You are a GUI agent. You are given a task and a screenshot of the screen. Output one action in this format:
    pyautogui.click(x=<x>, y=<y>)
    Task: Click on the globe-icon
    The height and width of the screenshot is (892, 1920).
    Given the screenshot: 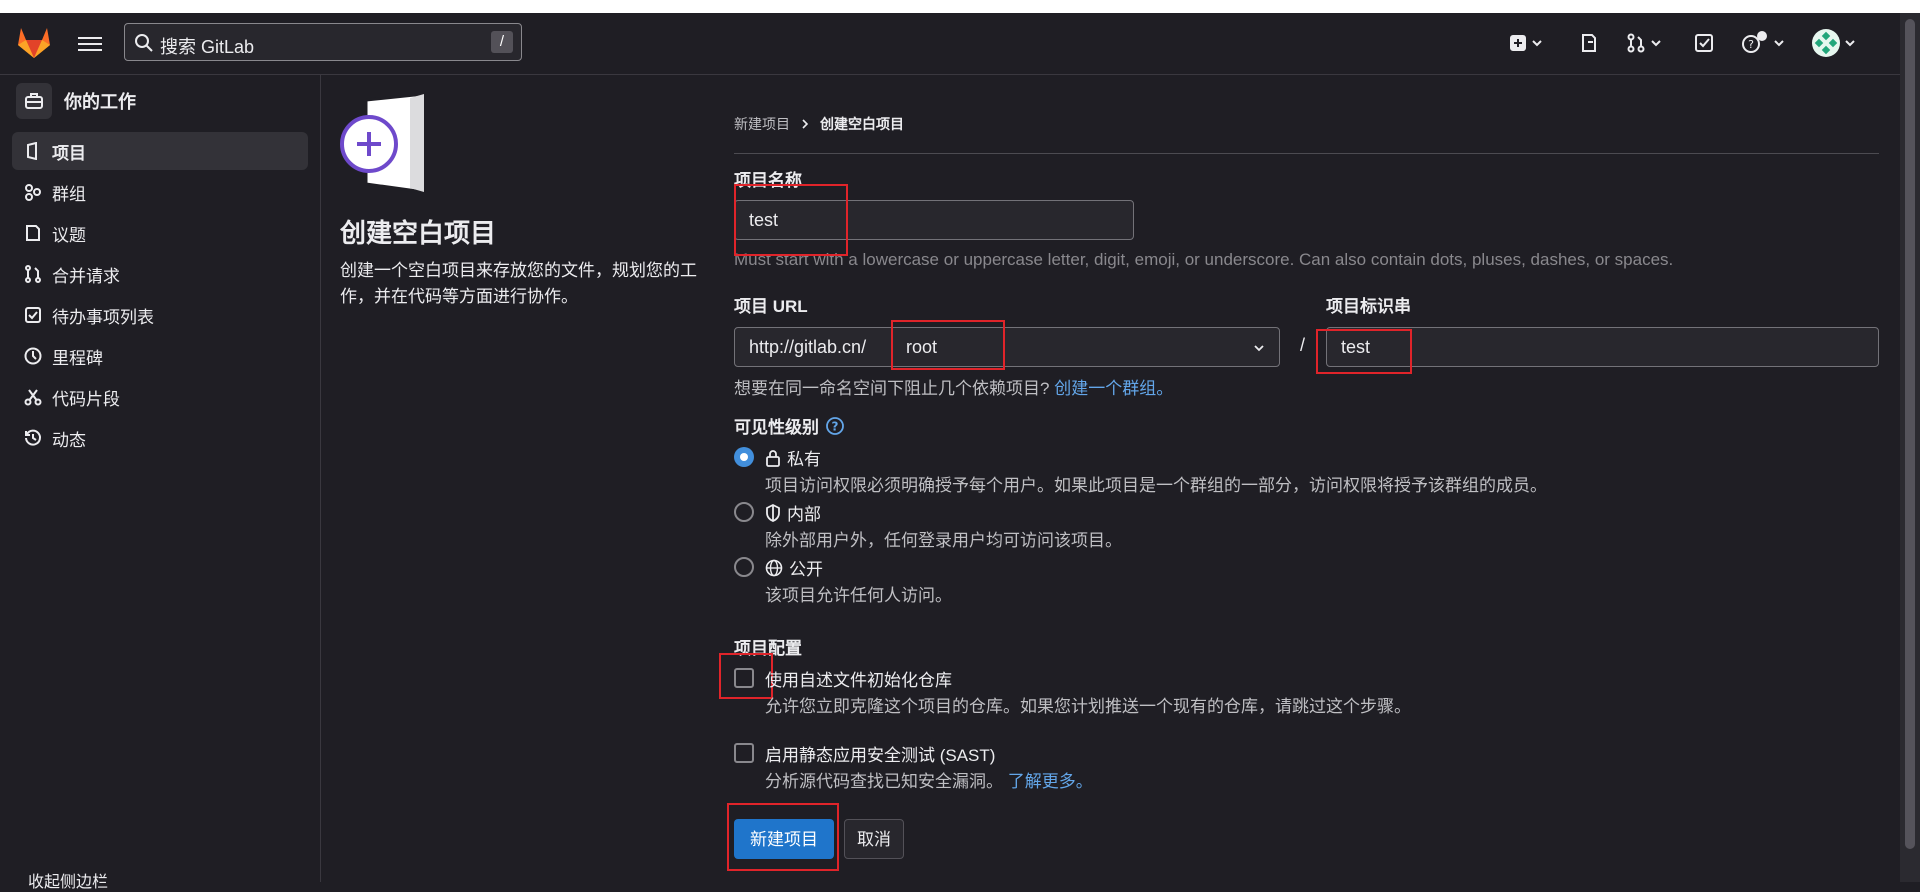 What is the action you would take?
    pyautogui.click(x=774, y=567)
    